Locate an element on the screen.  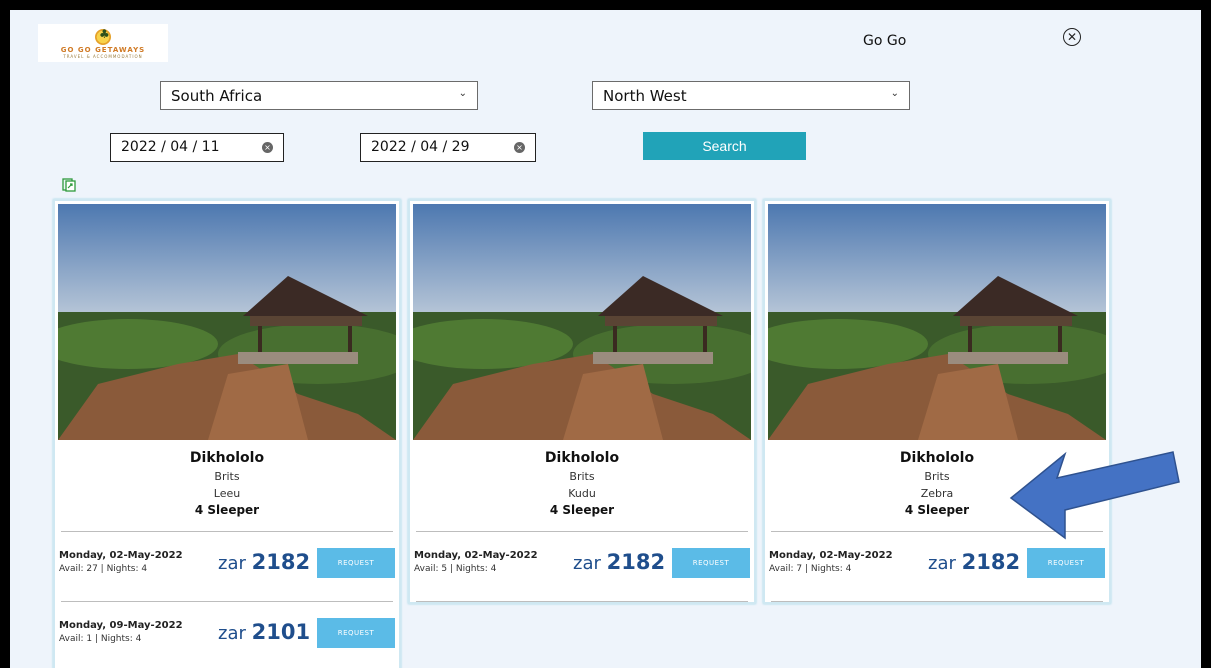
logo-text: GO GO GETAWAYS is located at coordinates (103, 49).